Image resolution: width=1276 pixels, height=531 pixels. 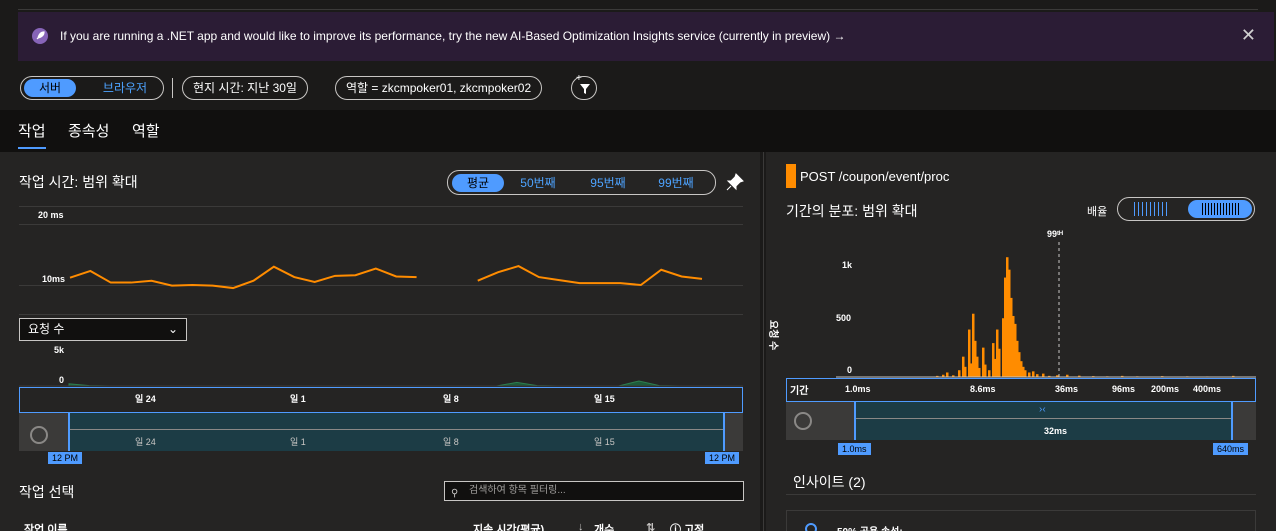 What do you see at coordinates (1152, 209) in the screenshot?
I see `linear-scale-icon` at bounding box center [1152, 209].